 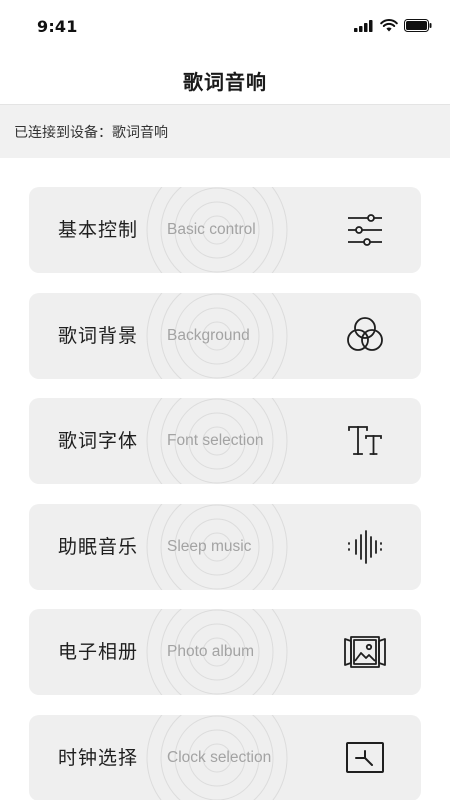 What do you see at coordinates (211, 229) in the screenshot?
I see `card-subtitle: Basic control` at bounding box center [211, 229].